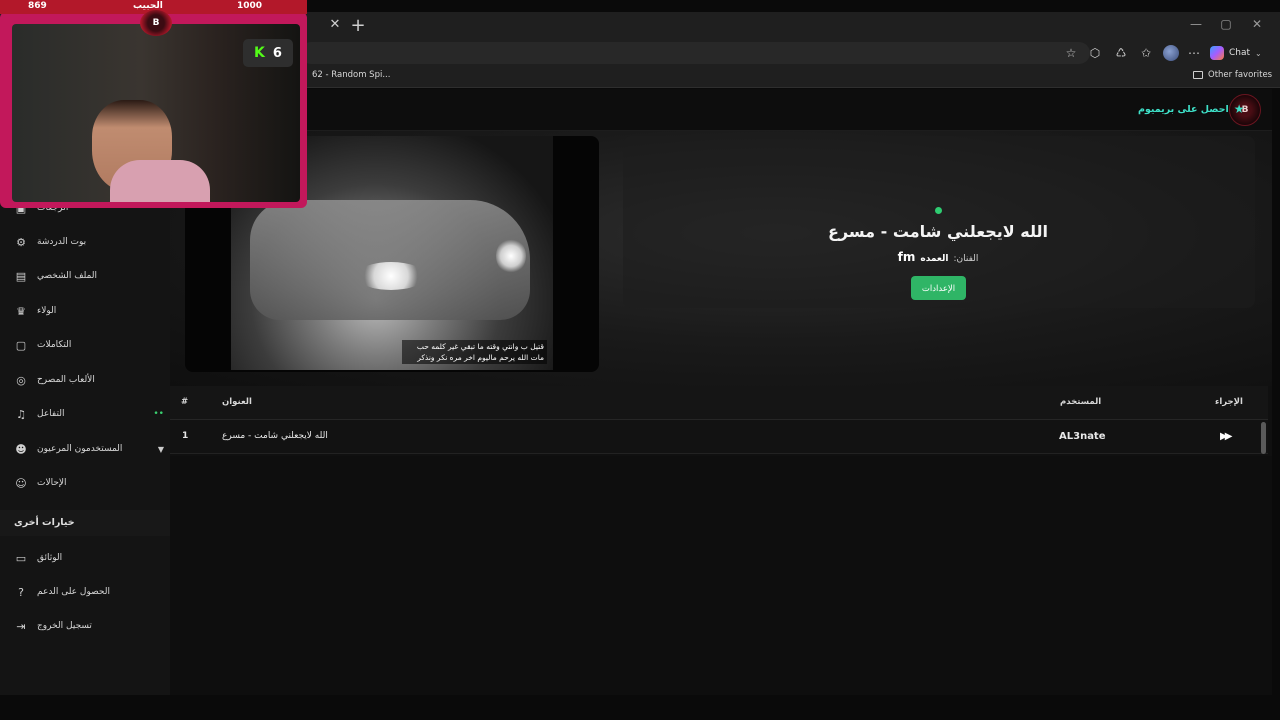 This screenshot has height=720, width=1280. I want to click on sidebar-item-interaction: ♫ التفاعل ••, so click(89, 414).